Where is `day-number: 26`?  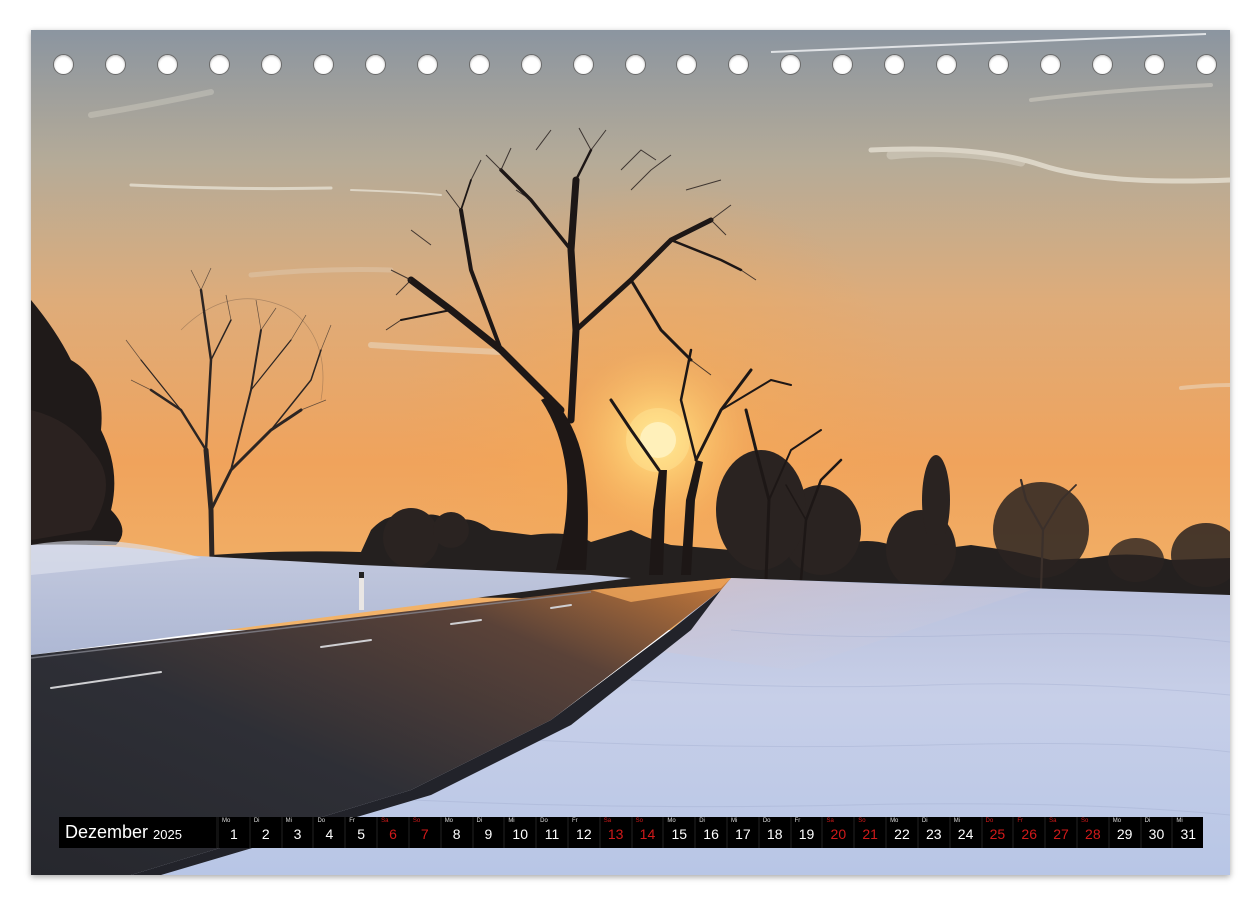 day-number: 26 is located at coordinates (1029, 834).